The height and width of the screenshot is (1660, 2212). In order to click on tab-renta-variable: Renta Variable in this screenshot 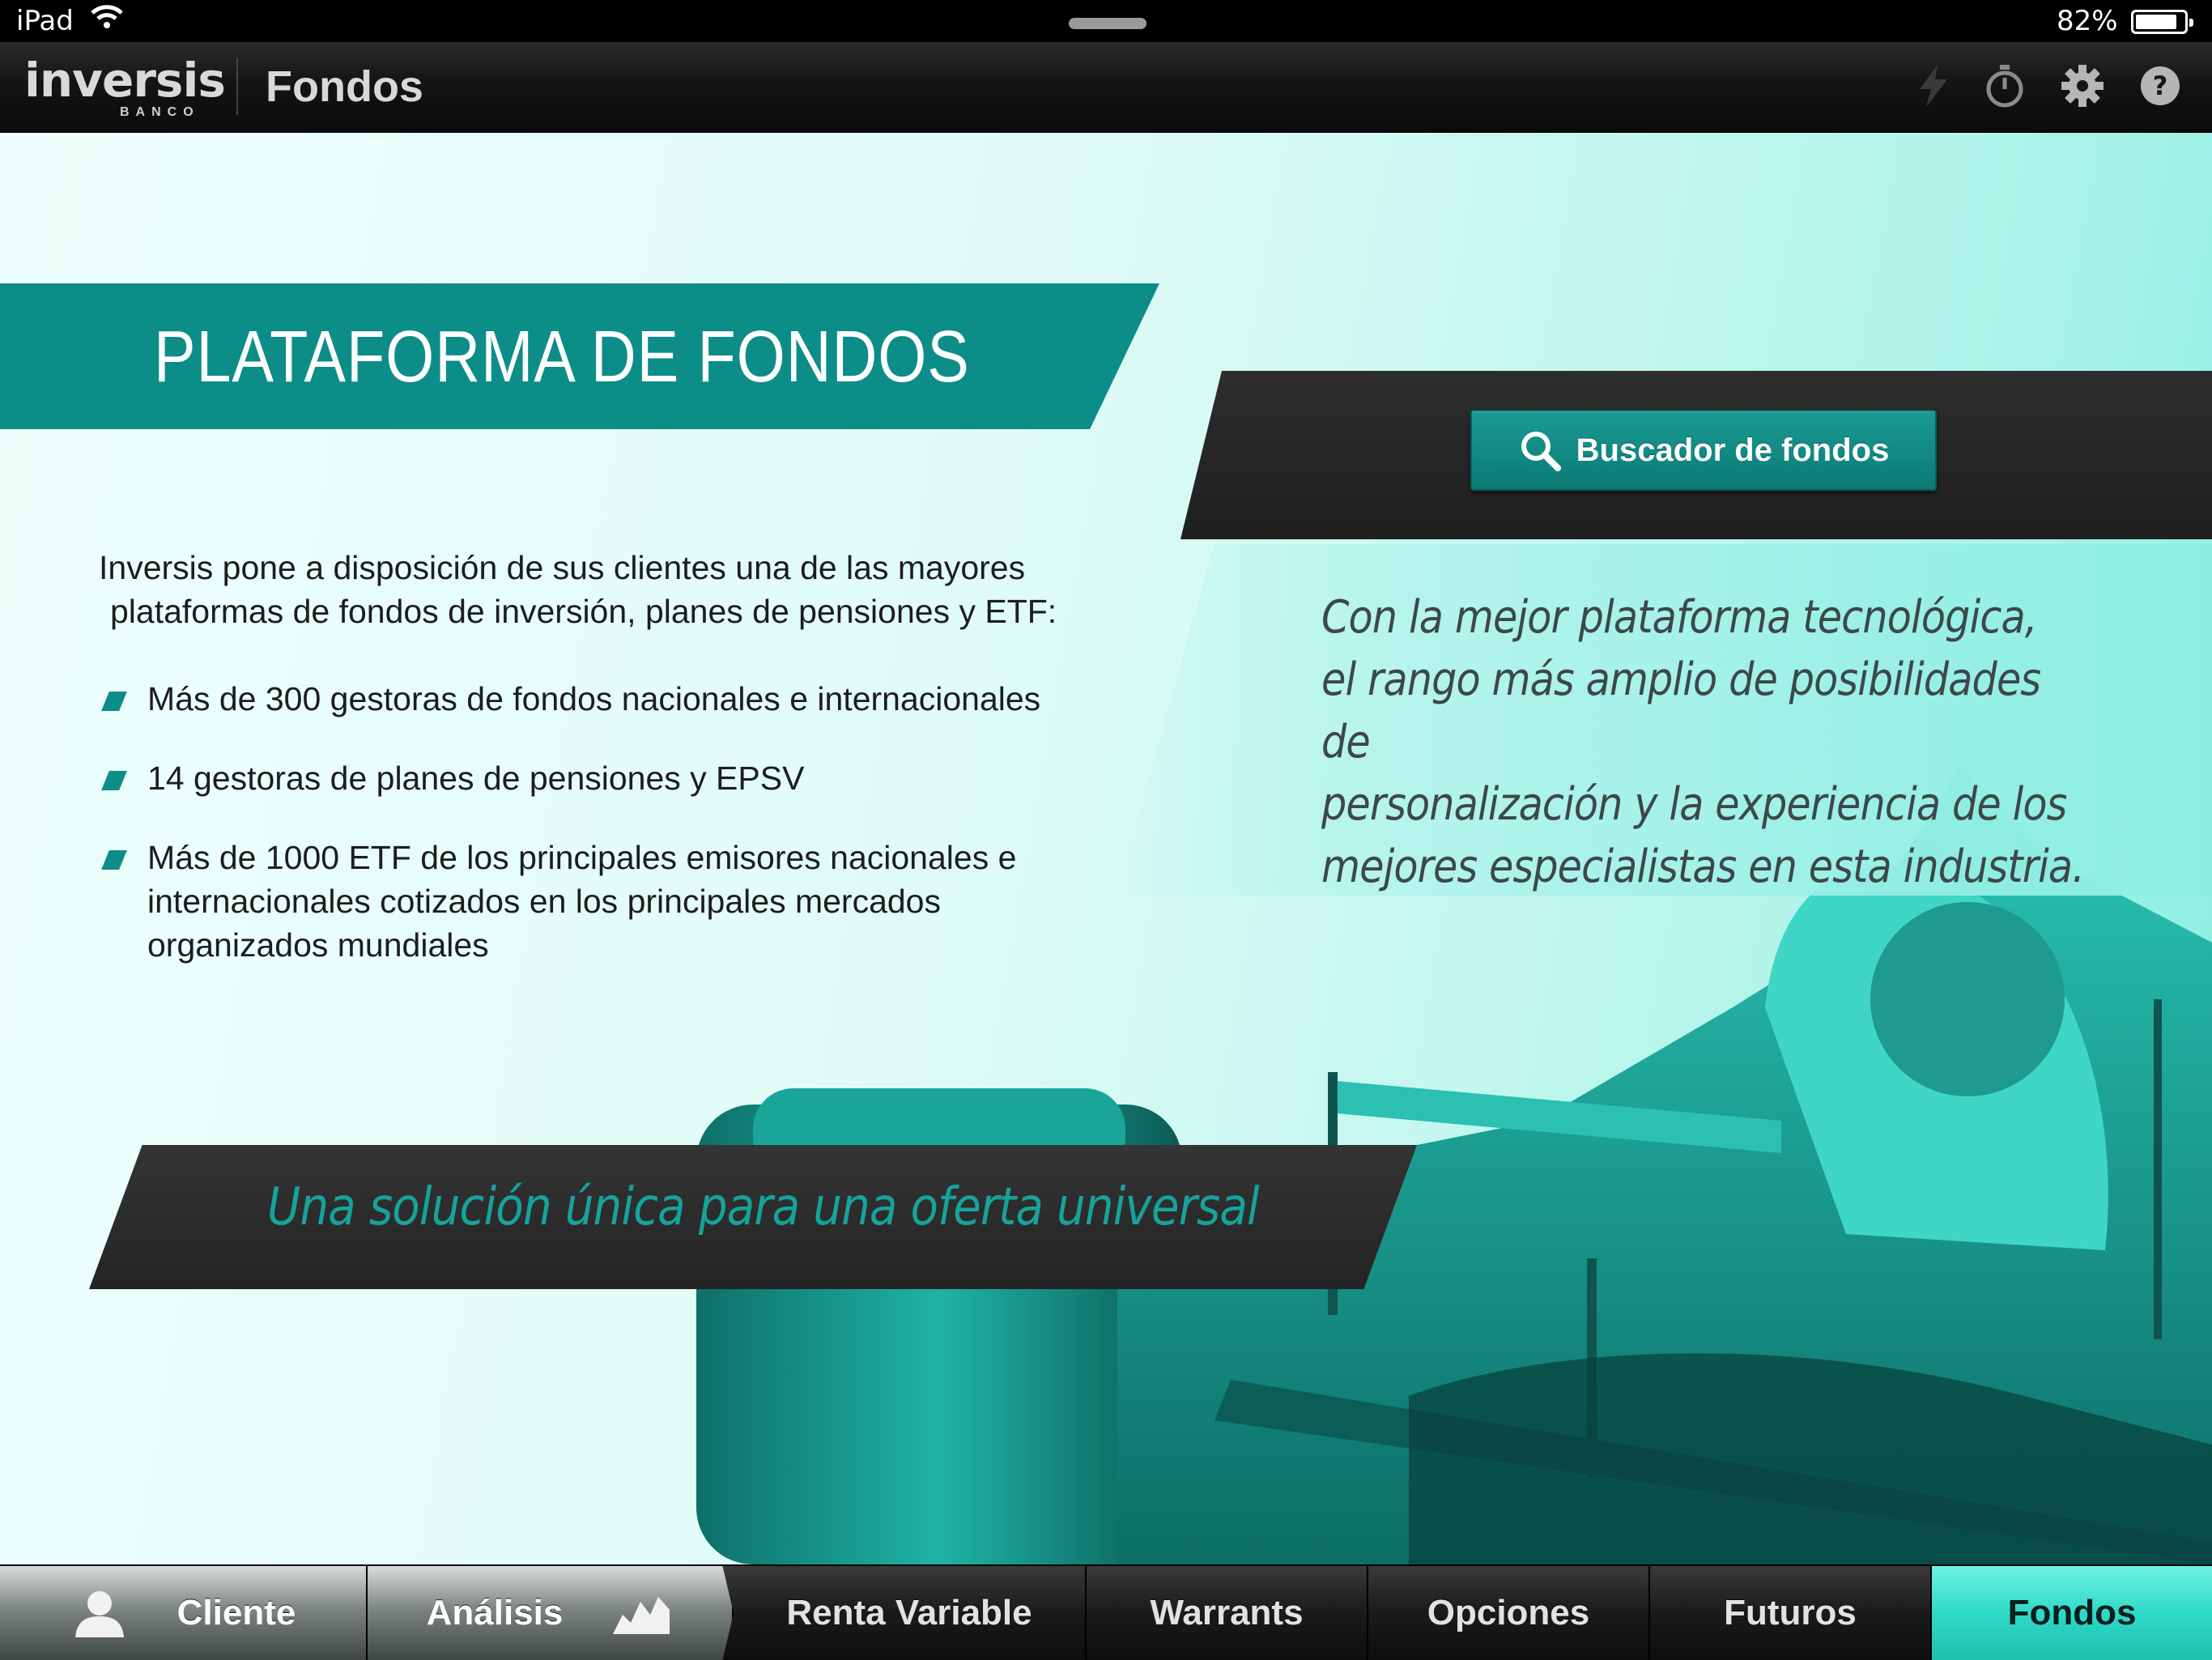, I will do `click(911, 1613)`.